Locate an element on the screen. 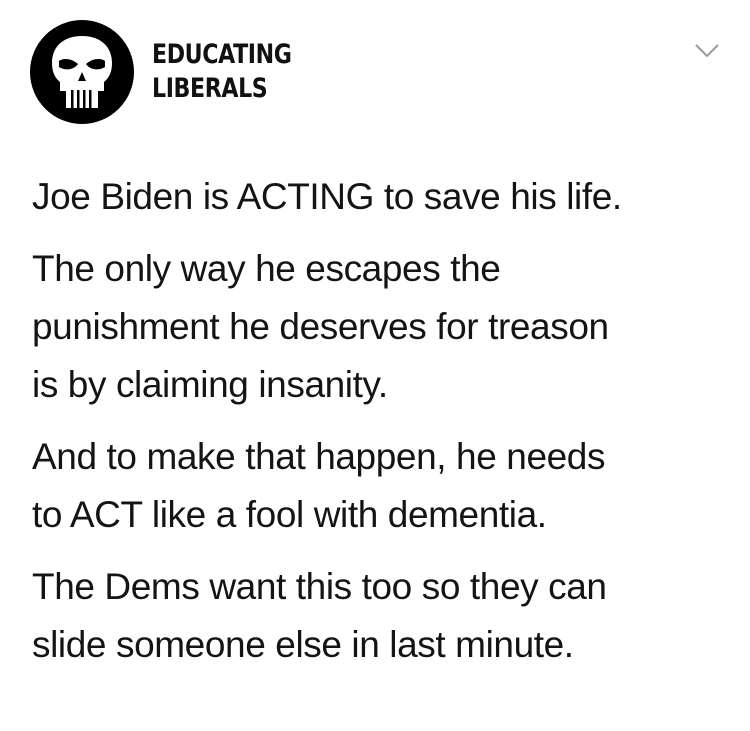 This screenshot has height=731, width=750. chevron-down-icon is located at coordinates (707, 51).